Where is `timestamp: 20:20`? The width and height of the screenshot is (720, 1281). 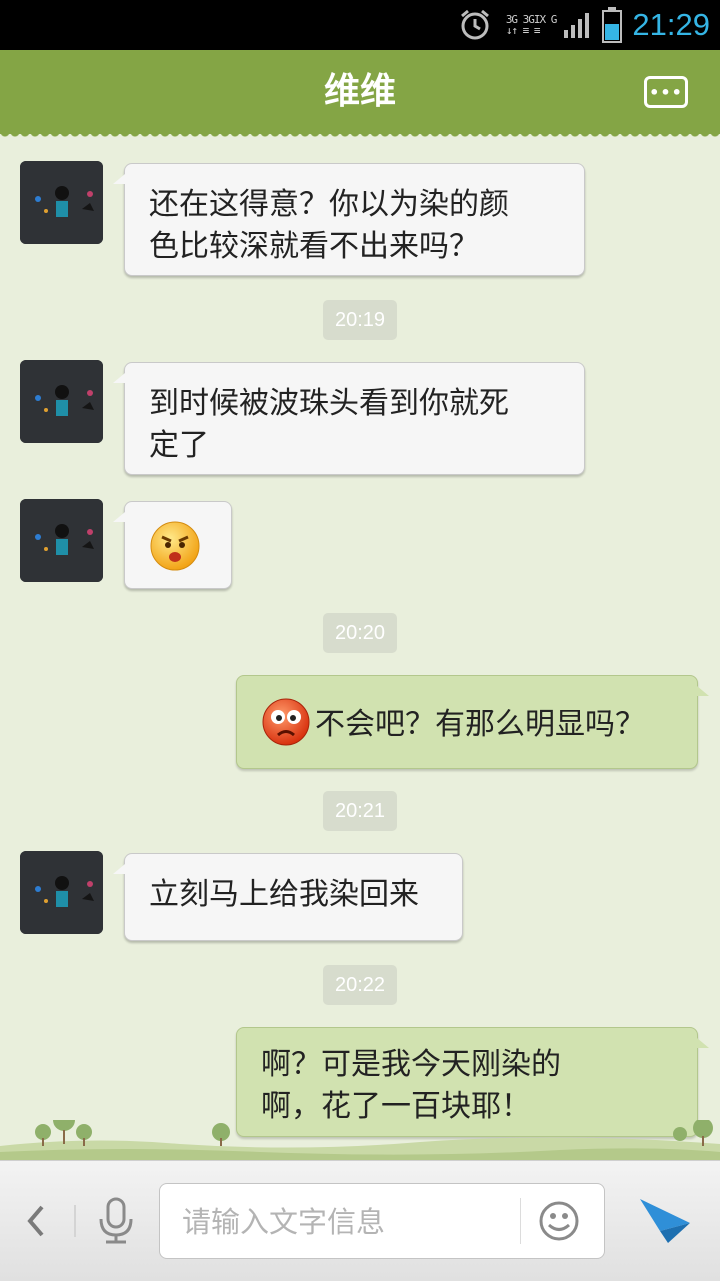 timestamp: 20:20 is located at coordinates (360, 633).